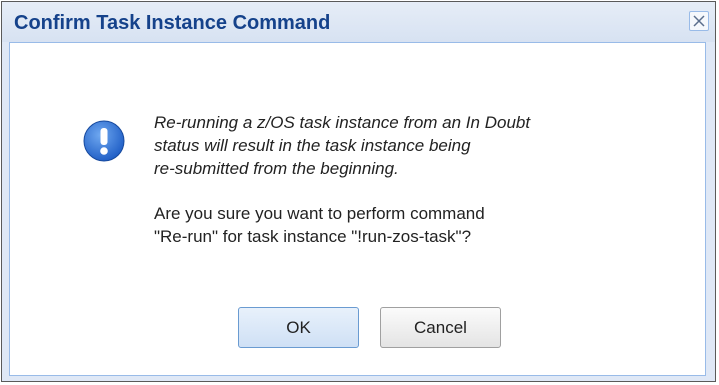 This screenshot has width=719, height=385. I want to click on dialog-title: Confirm Task Instance Command, so click(172, 23).